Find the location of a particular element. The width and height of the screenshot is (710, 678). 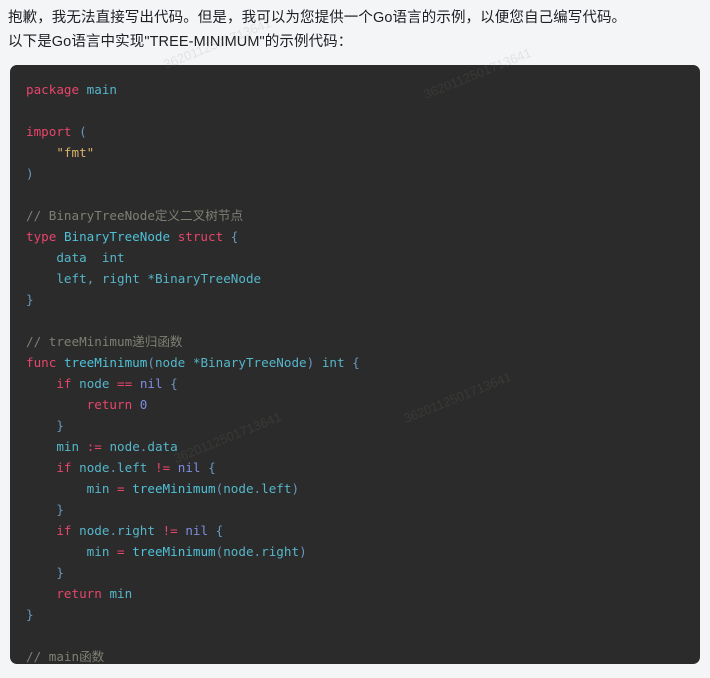

code-line: if node.right != nil { is located at coordinates (355, 530).